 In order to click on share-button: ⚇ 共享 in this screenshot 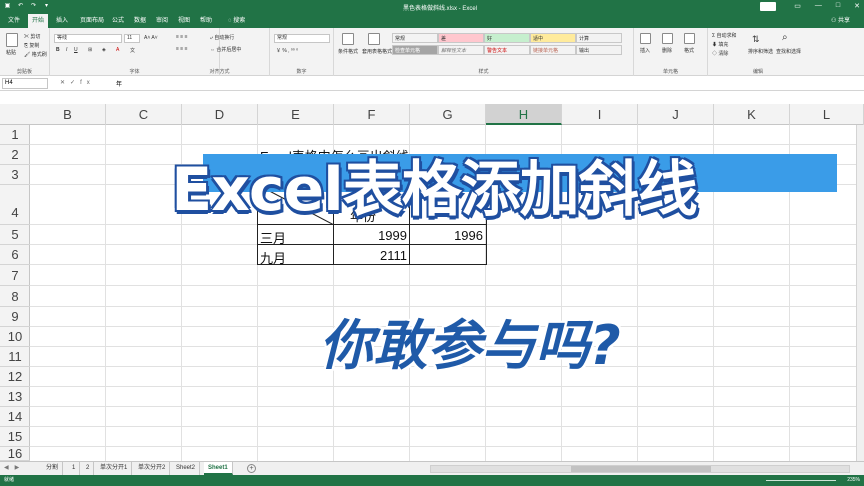, I will do `click(840, 21)`.